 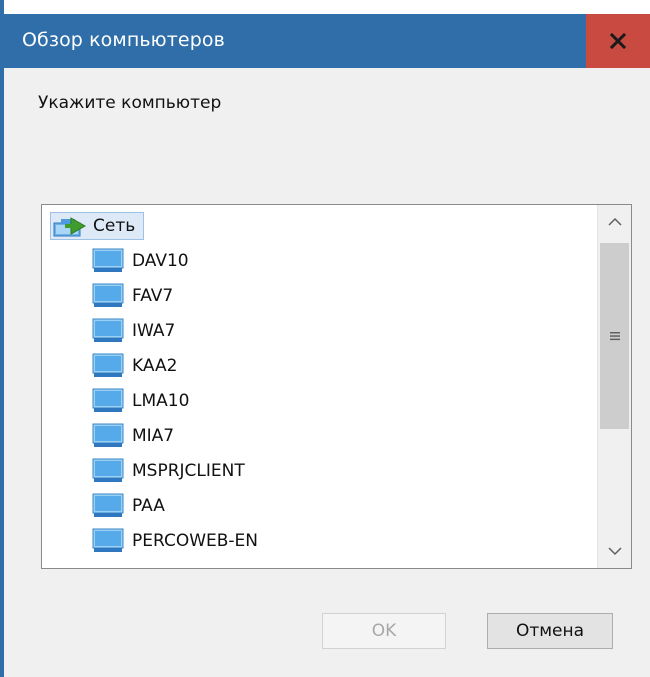 What do you see at coordinates (195, 541) in the screenshot?
I see `tree-item-label: PERCOWEB-EN` at bounding box center [195, 541].